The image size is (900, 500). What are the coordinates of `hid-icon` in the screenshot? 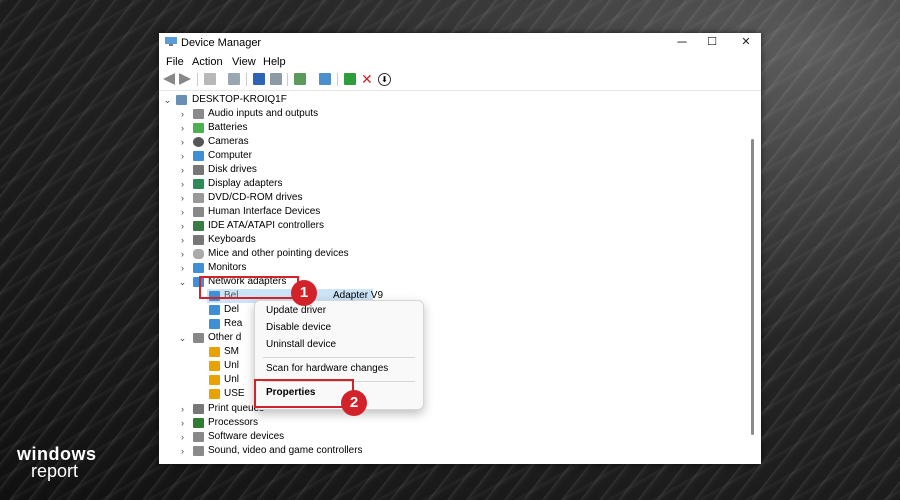 It's located at (198, 212).